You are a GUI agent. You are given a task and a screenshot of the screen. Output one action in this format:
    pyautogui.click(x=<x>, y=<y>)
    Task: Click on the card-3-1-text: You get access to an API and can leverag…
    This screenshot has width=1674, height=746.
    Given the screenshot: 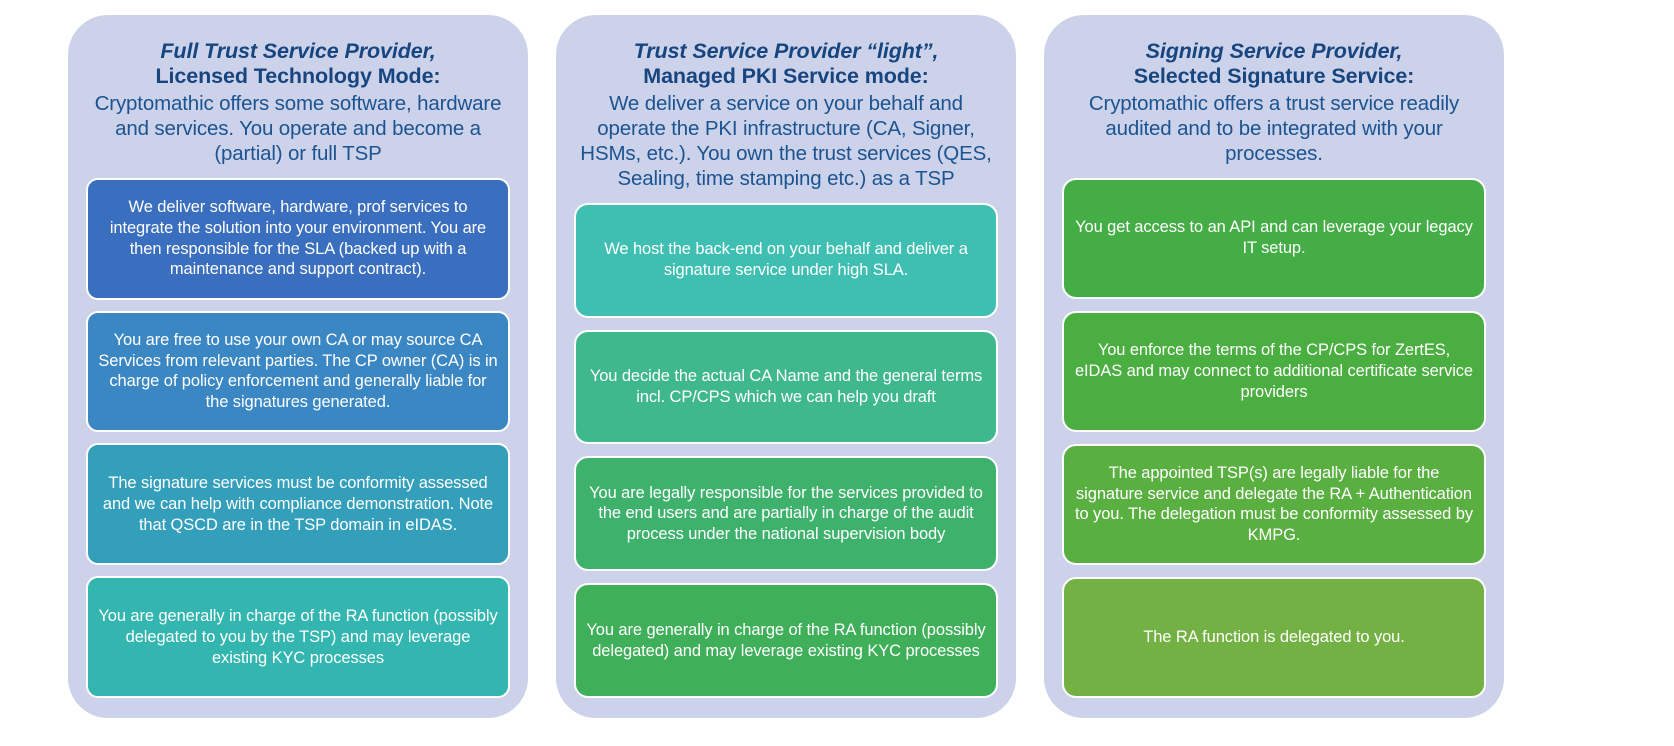 What is the action you would take?
    pyautogui.click(x=1274, y=238)
    